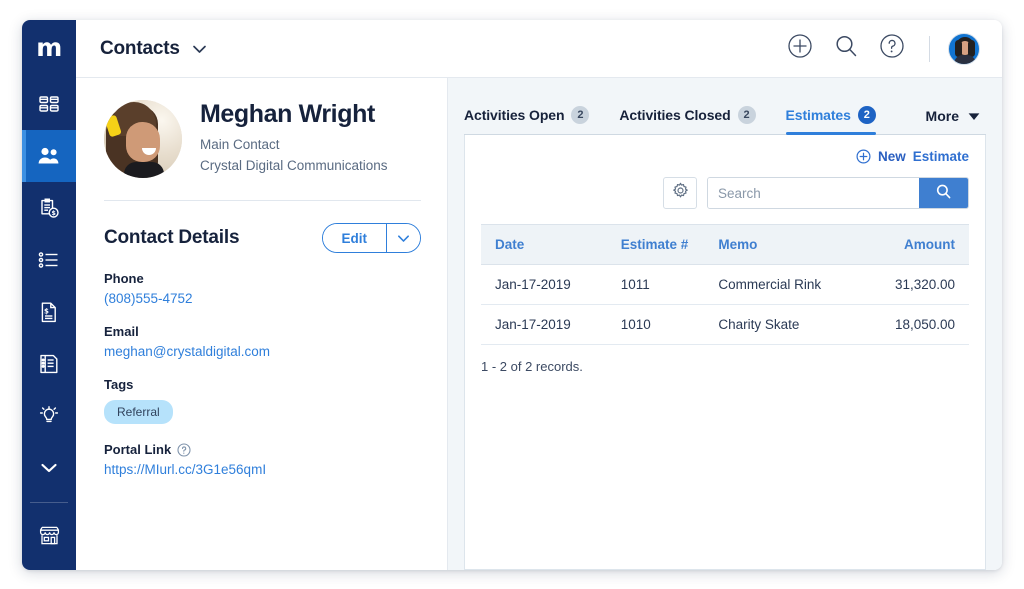 The height and width of the screenshot is (589, 1024). What do you see at coordinates (783, 244) in the screenshot?
I see `column-header-memo: Memo` at bounding box center [783, 244].